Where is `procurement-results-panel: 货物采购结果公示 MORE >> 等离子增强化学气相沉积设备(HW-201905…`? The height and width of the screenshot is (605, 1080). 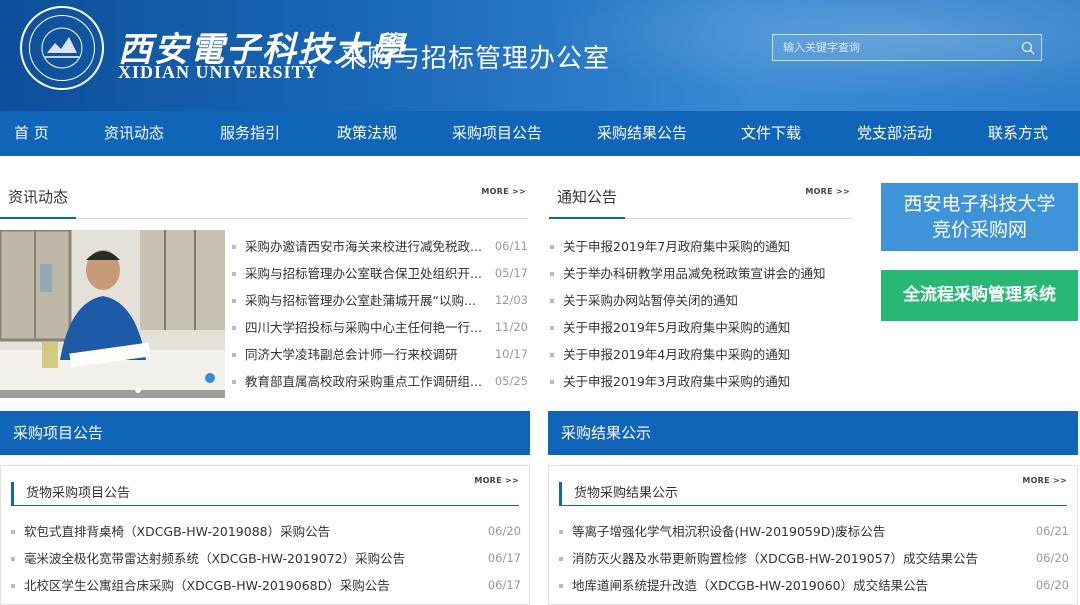 procurement-results-panel: 货物采购结果公示 MORE >> 等离子增强化学气相沉积设备(HW-201905… is located at coordinates (813, 535).